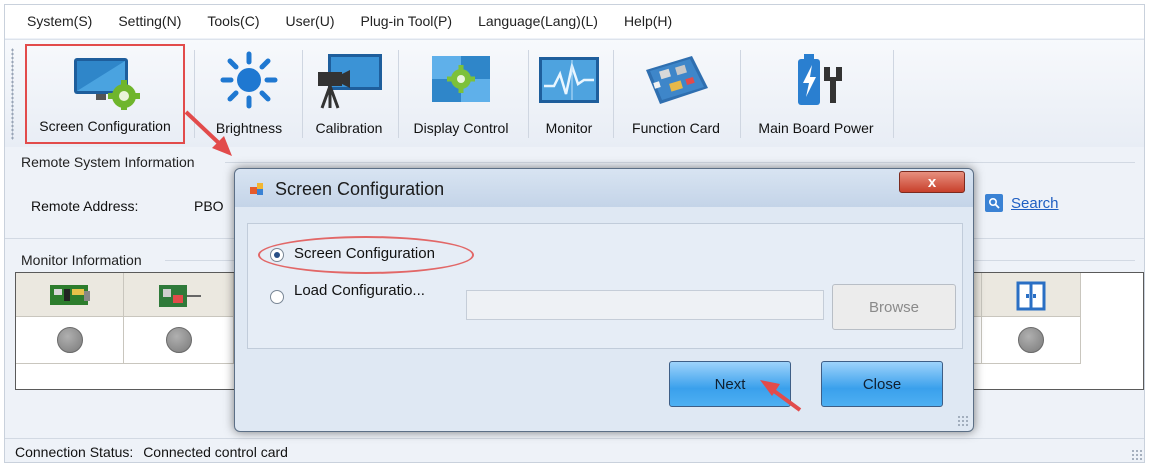 The width and height of the screenshot is (1149, 467). Describe the element at coordinates (461, 128) in the screenshot. I see `toolbar-label: Display Control` at that location.